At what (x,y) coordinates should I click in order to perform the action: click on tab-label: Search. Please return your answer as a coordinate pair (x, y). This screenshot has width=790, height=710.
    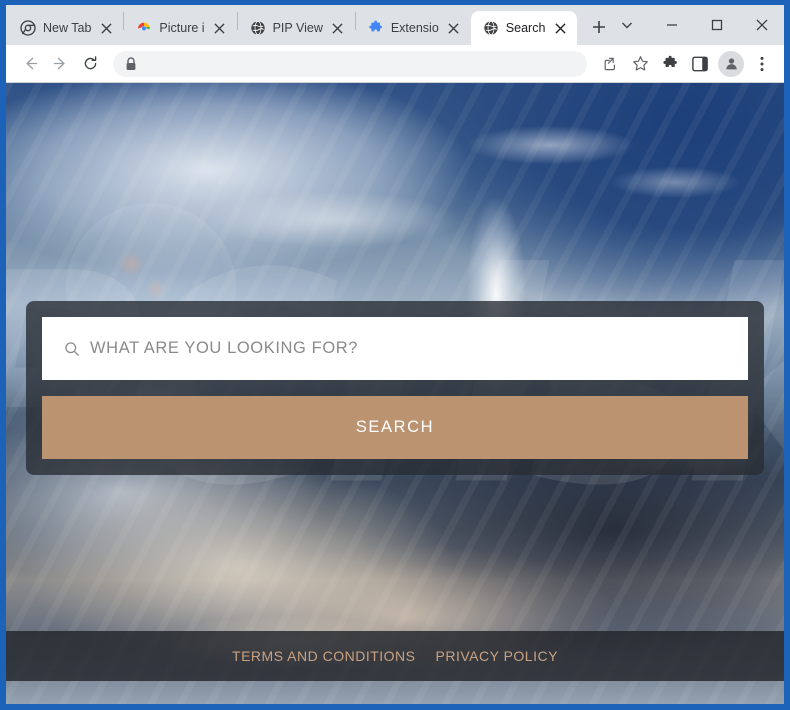
    Looking at the image, I should click on (525, 28).